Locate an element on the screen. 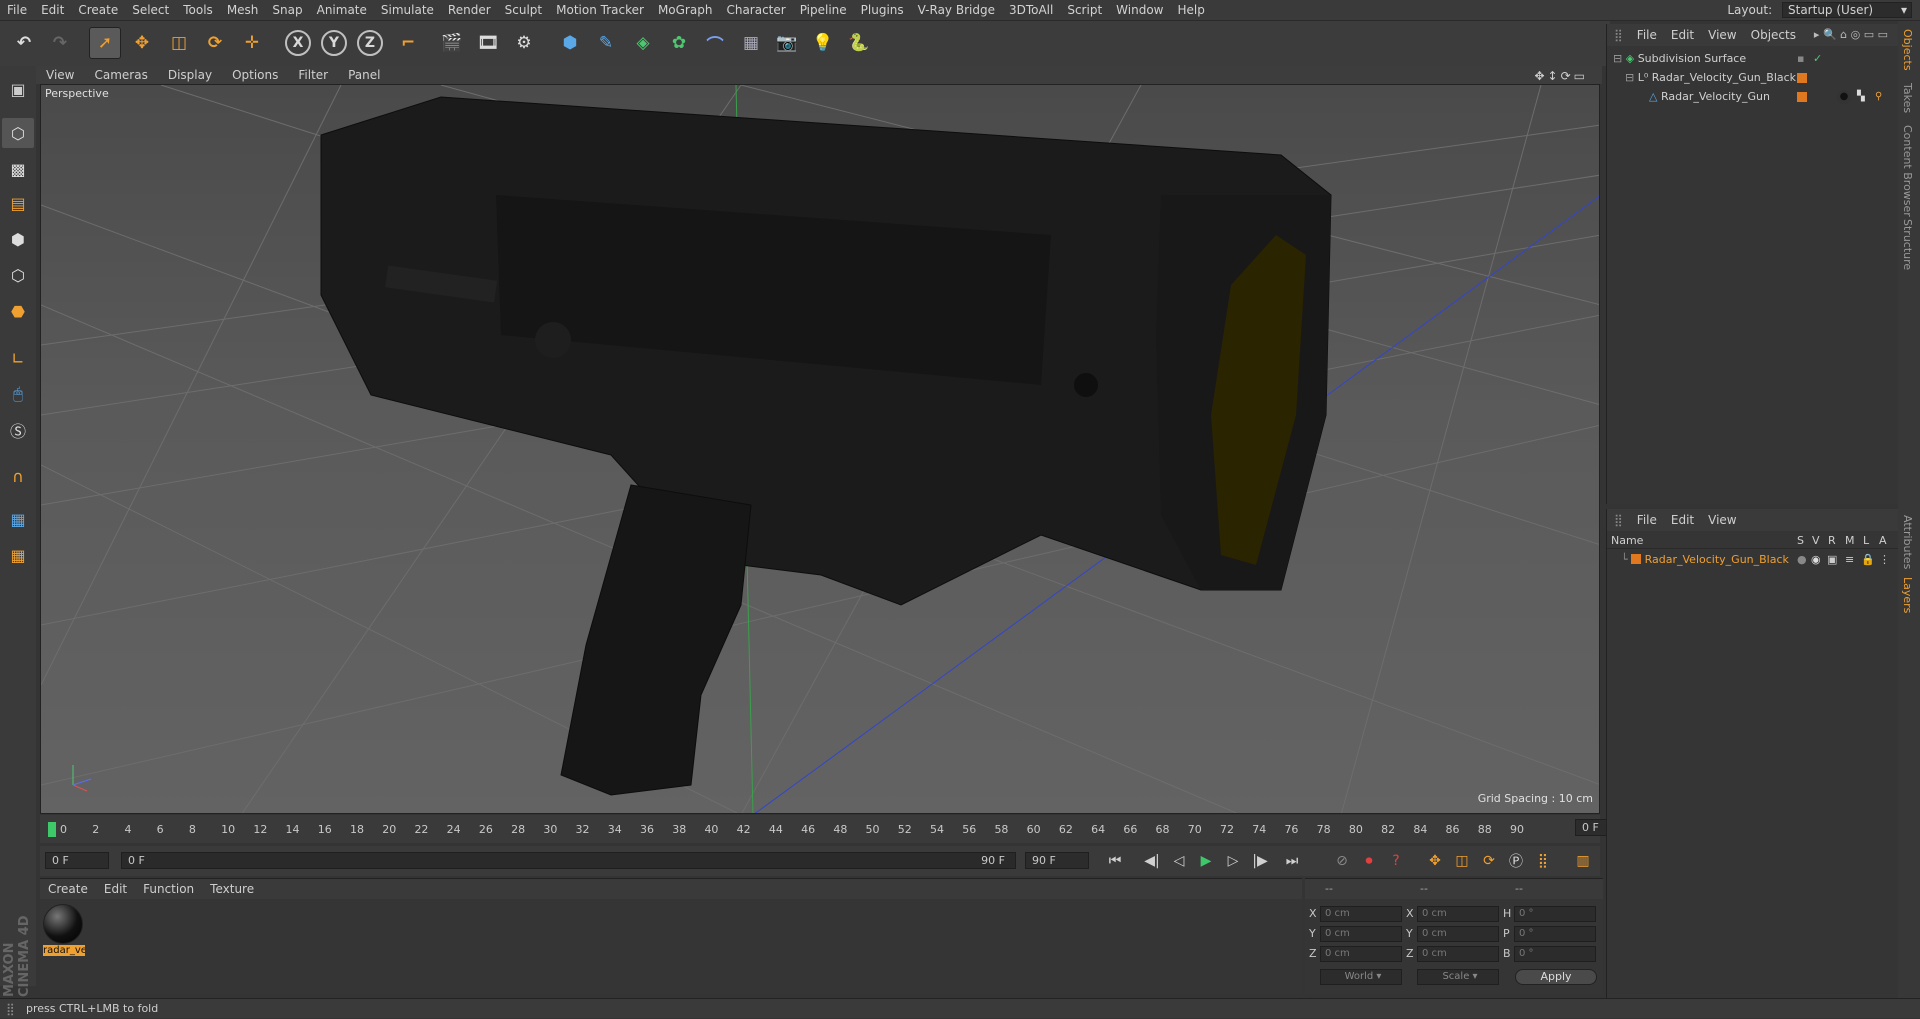 The height and width of the screenshot is (1019, 1920). axis-mode-icon: ∟ is located at coordinates (18, 358).